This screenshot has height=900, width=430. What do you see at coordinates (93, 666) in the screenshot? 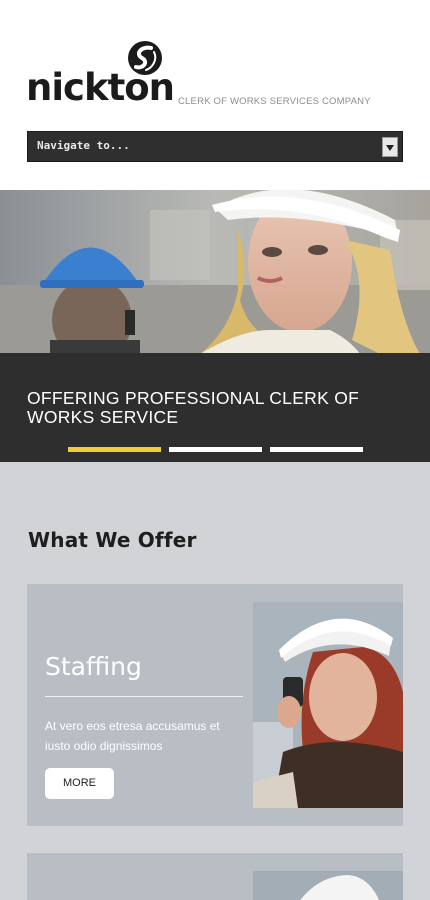
I see `card-title: Staffing` at bounding box center [93, 666].